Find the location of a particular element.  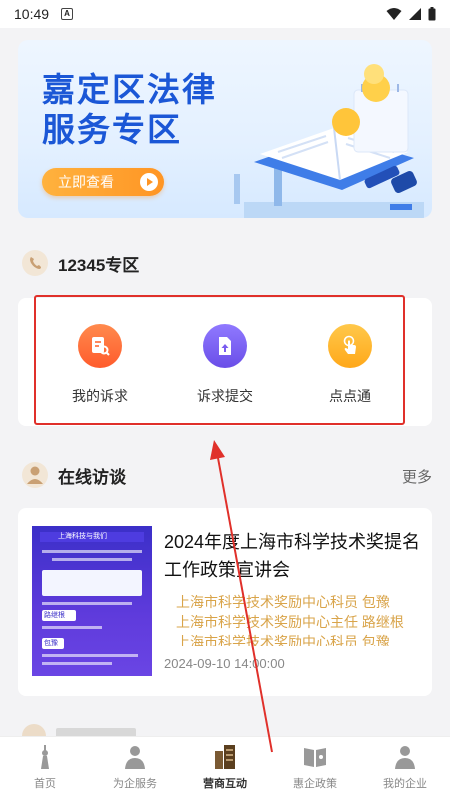

user-icon is located at coordinates (405, 757).